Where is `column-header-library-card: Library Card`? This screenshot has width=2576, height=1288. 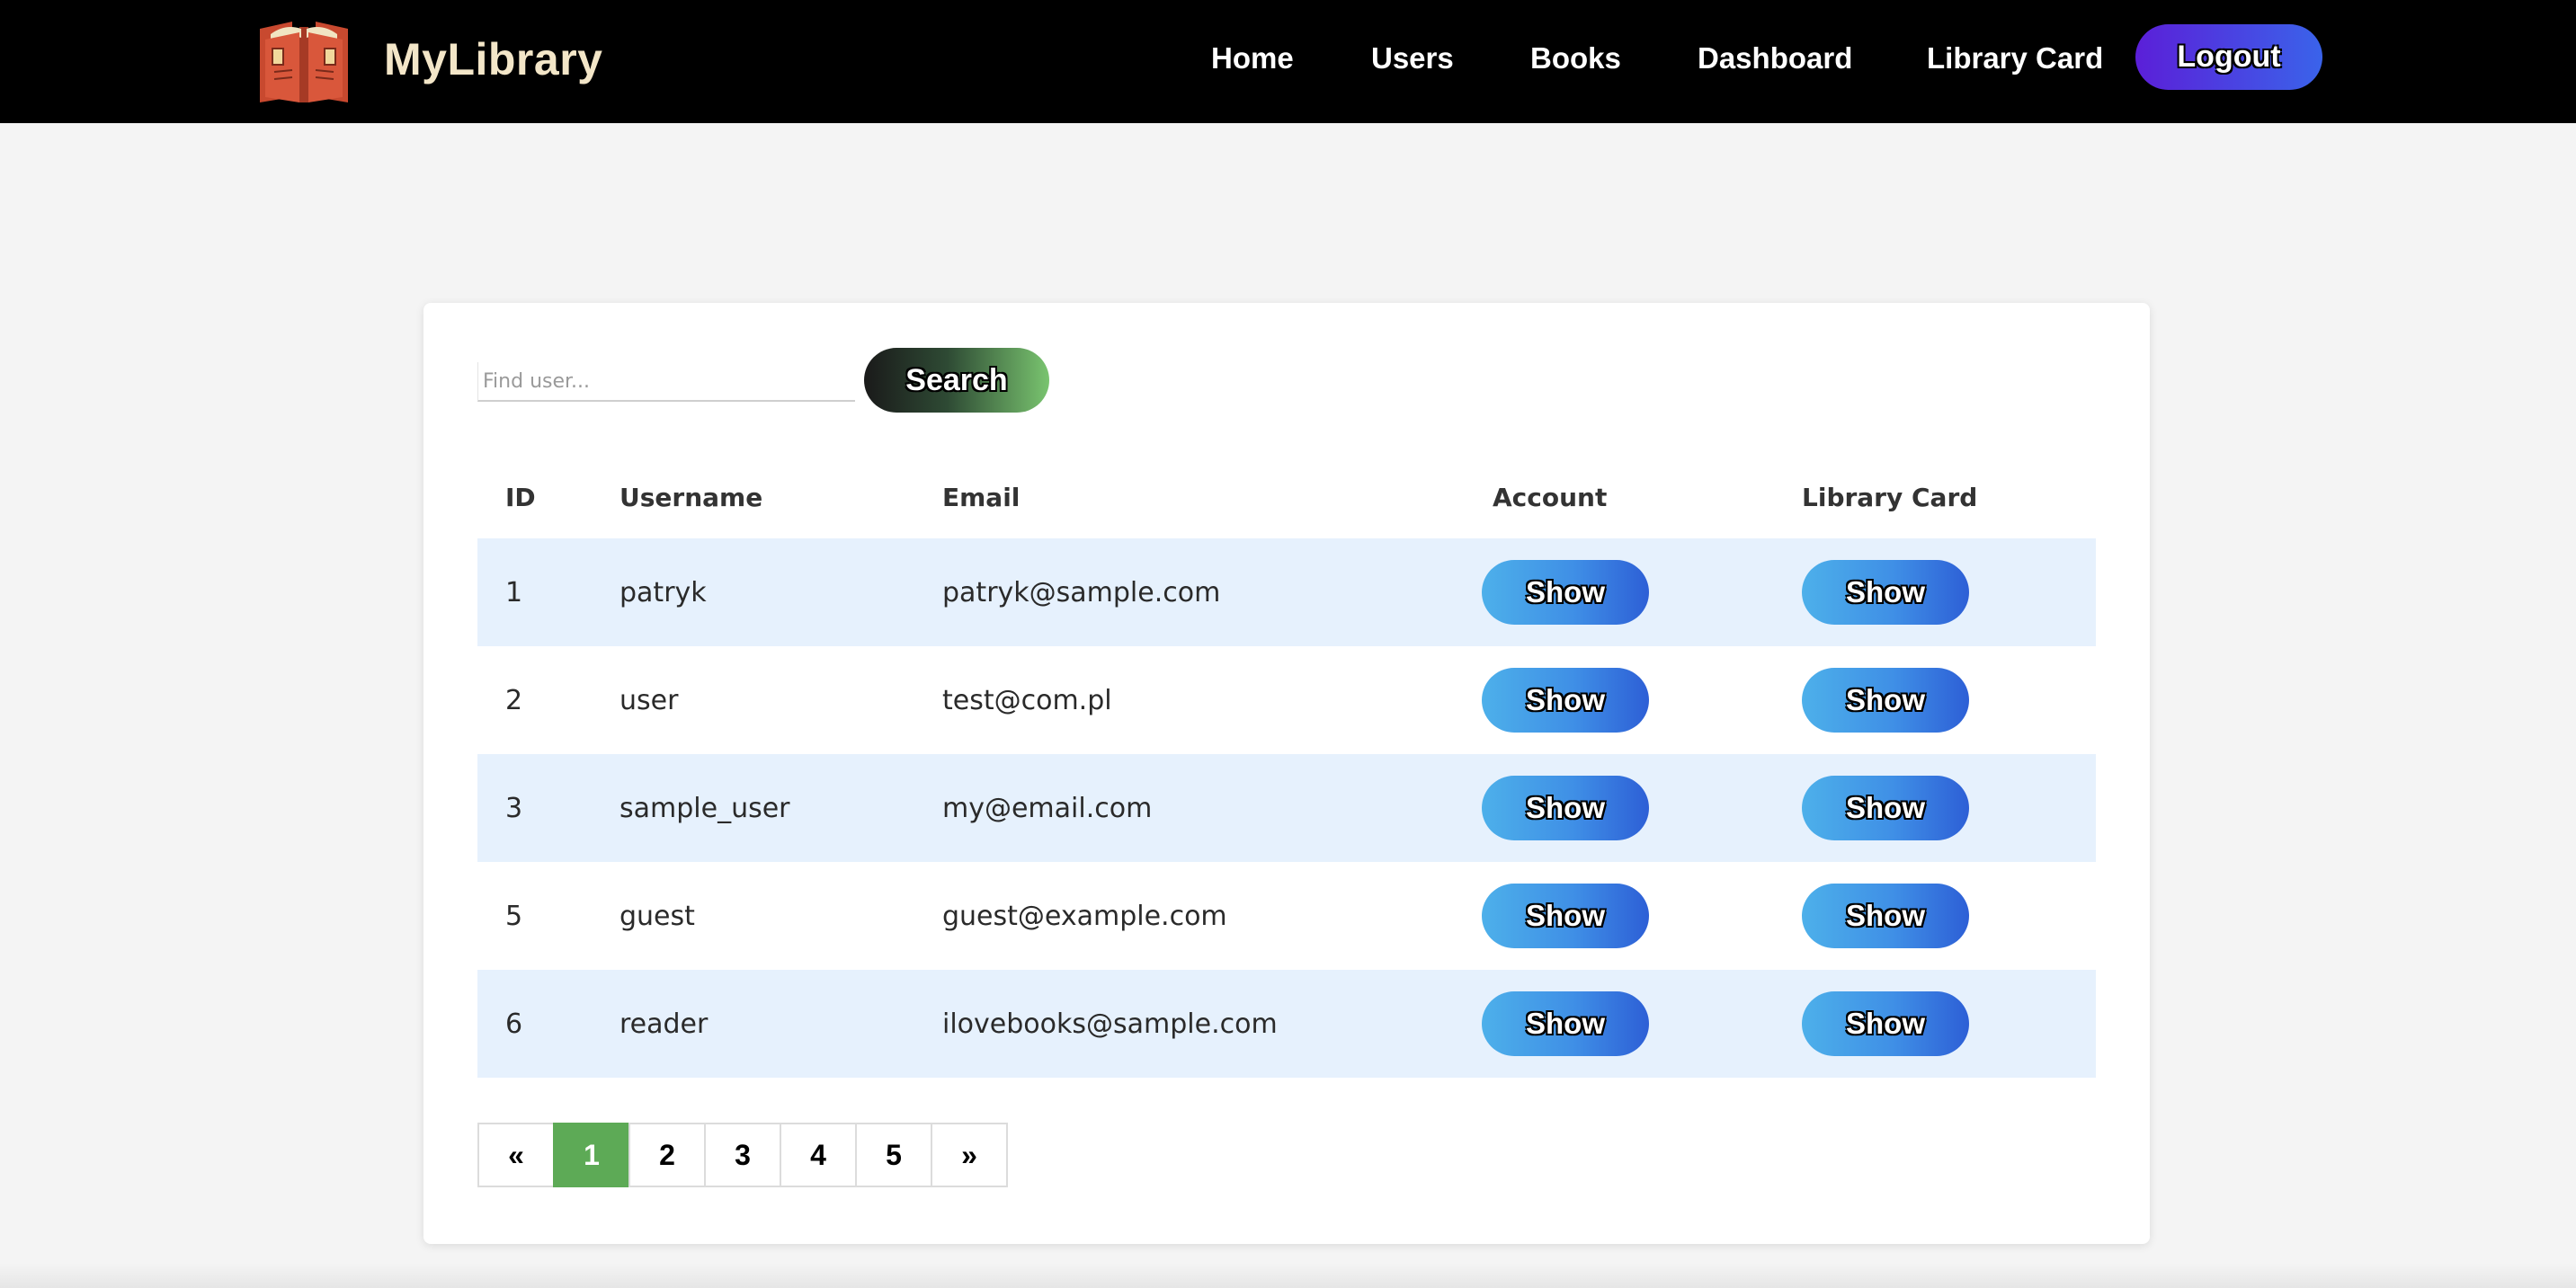
column-header-library-card: Library Card is located at coordinates (1890, 497).